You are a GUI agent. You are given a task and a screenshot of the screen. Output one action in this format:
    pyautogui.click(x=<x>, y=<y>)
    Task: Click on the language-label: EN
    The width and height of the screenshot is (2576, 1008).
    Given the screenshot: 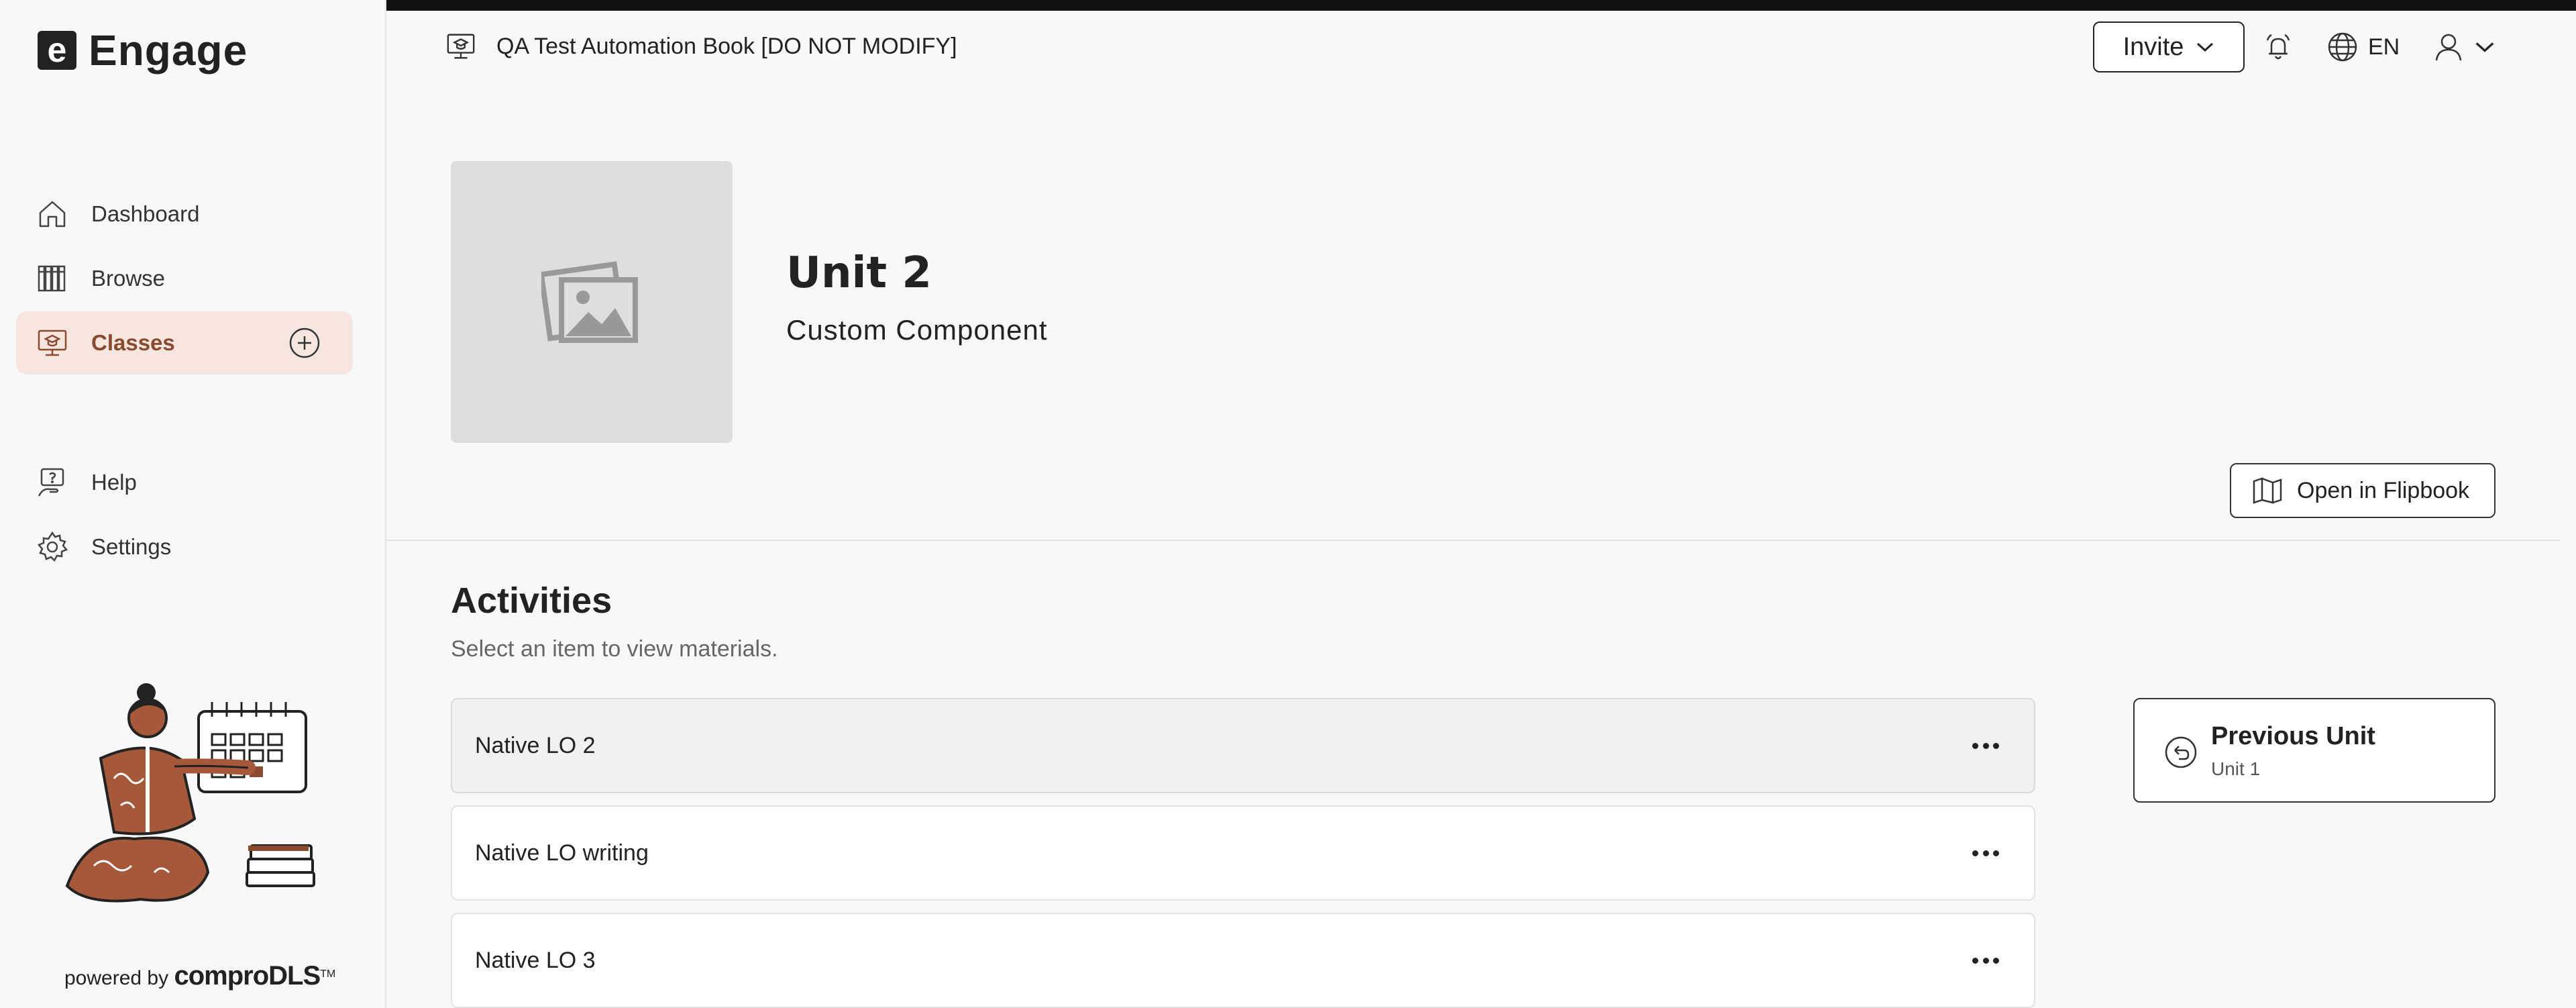 What is the action you would take?
    pyautogui.click(x=2384, y=47)
    